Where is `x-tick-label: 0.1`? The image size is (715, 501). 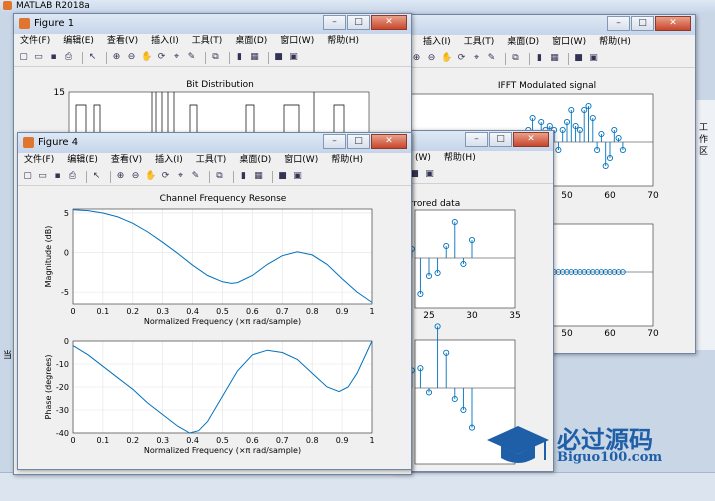
x-tick-label: 0.1 is located at coordinates (103, 440).